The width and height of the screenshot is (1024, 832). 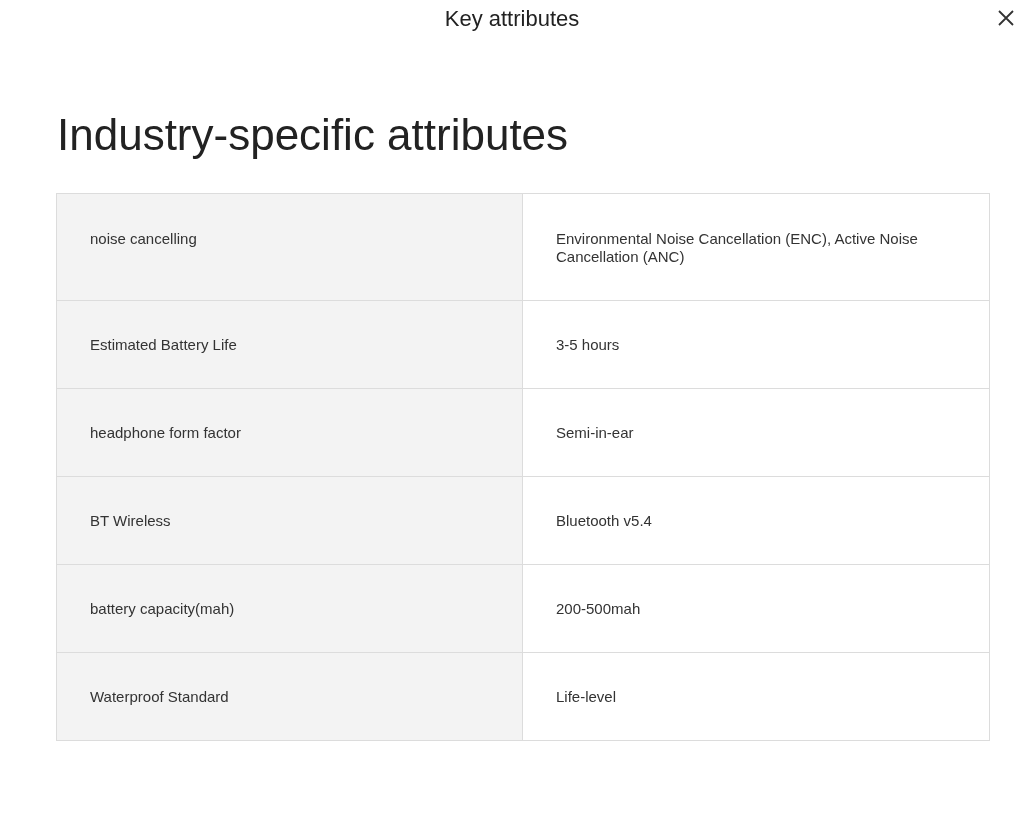 What do you see at coordinates (290, 696) in the screenshot?
I see `attribute-name-cell: Waterproof Standard` at bounding box center [290, 696].